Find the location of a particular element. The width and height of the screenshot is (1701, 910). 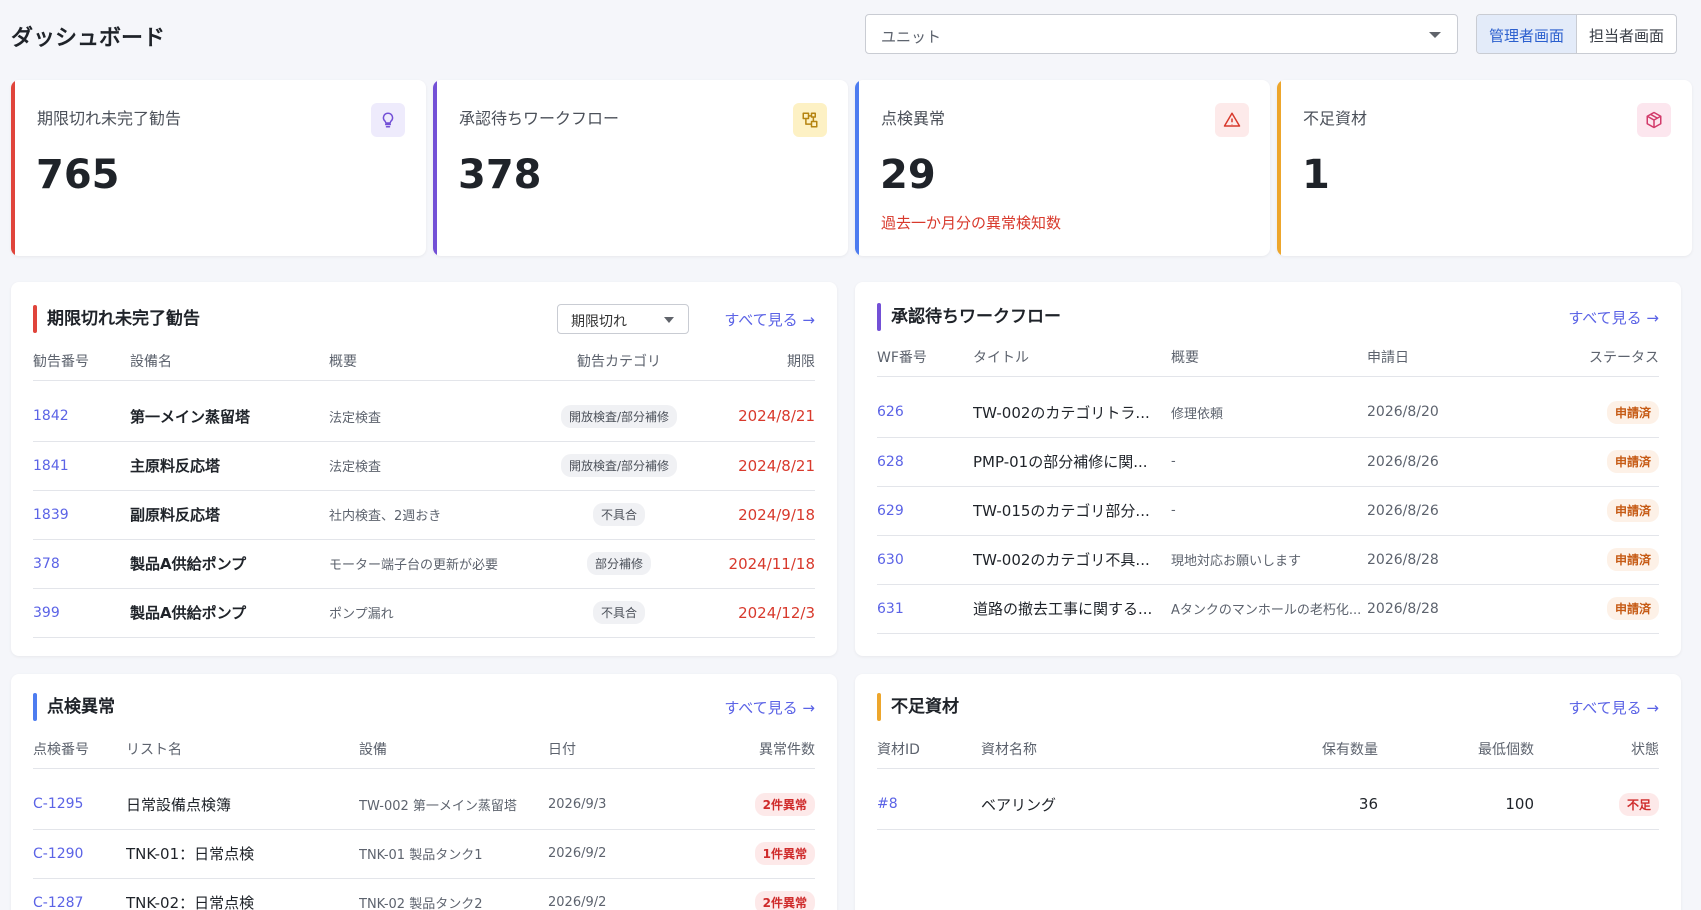

equipment-name: TNK-01 製品タンク1 is located at coordinates (453, 854).